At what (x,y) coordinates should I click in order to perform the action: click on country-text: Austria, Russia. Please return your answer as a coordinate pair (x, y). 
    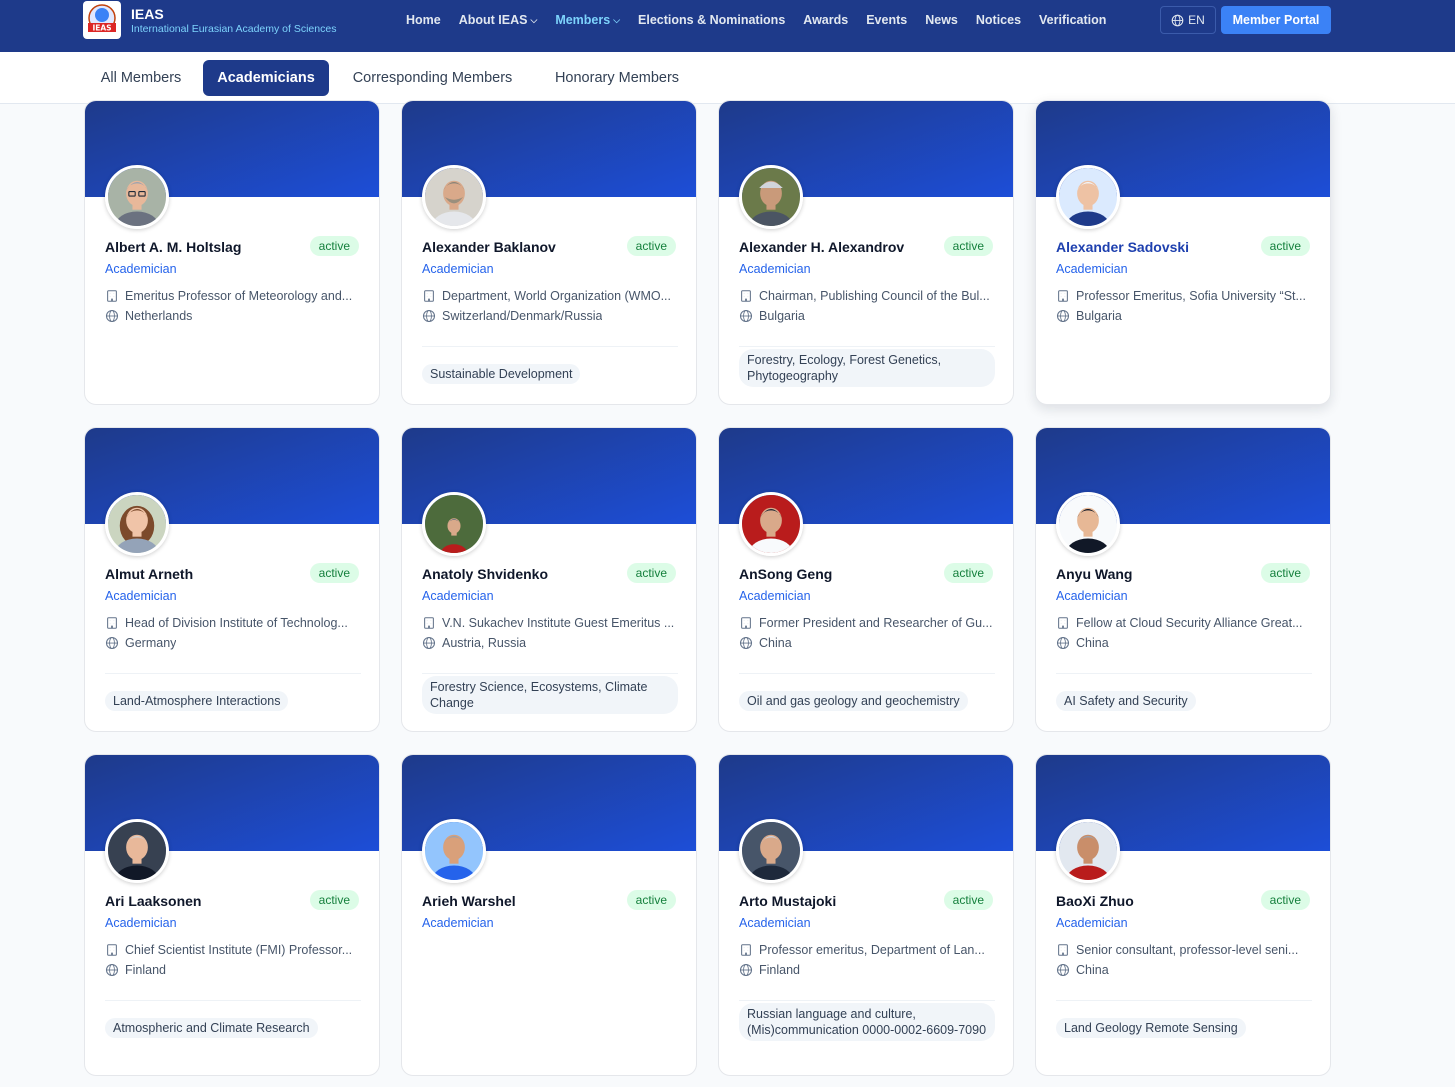
    Looking at the image, I should click on (484, 643).